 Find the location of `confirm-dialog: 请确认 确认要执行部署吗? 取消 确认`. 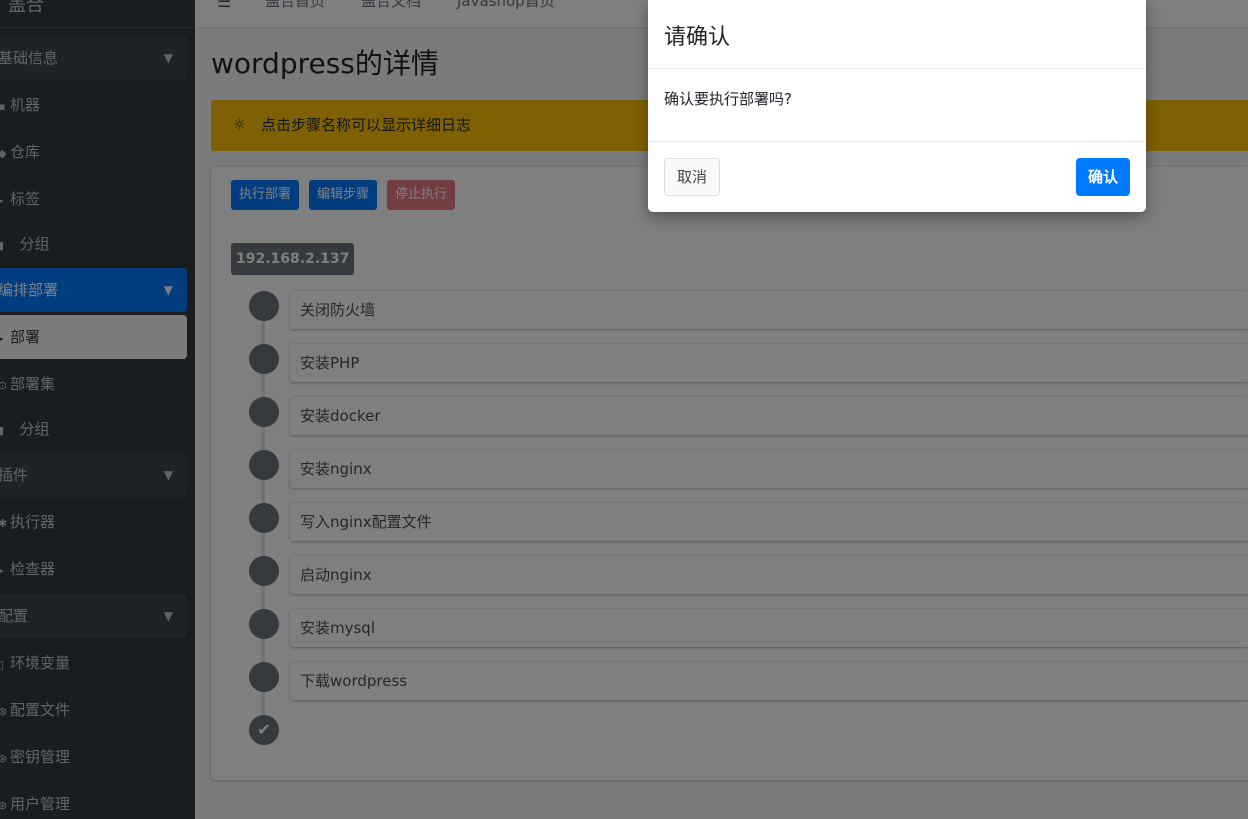

confirm-dialog: 请确认 确认要执行部署吗? 取消 确认 is located at coordinates (897, 106).